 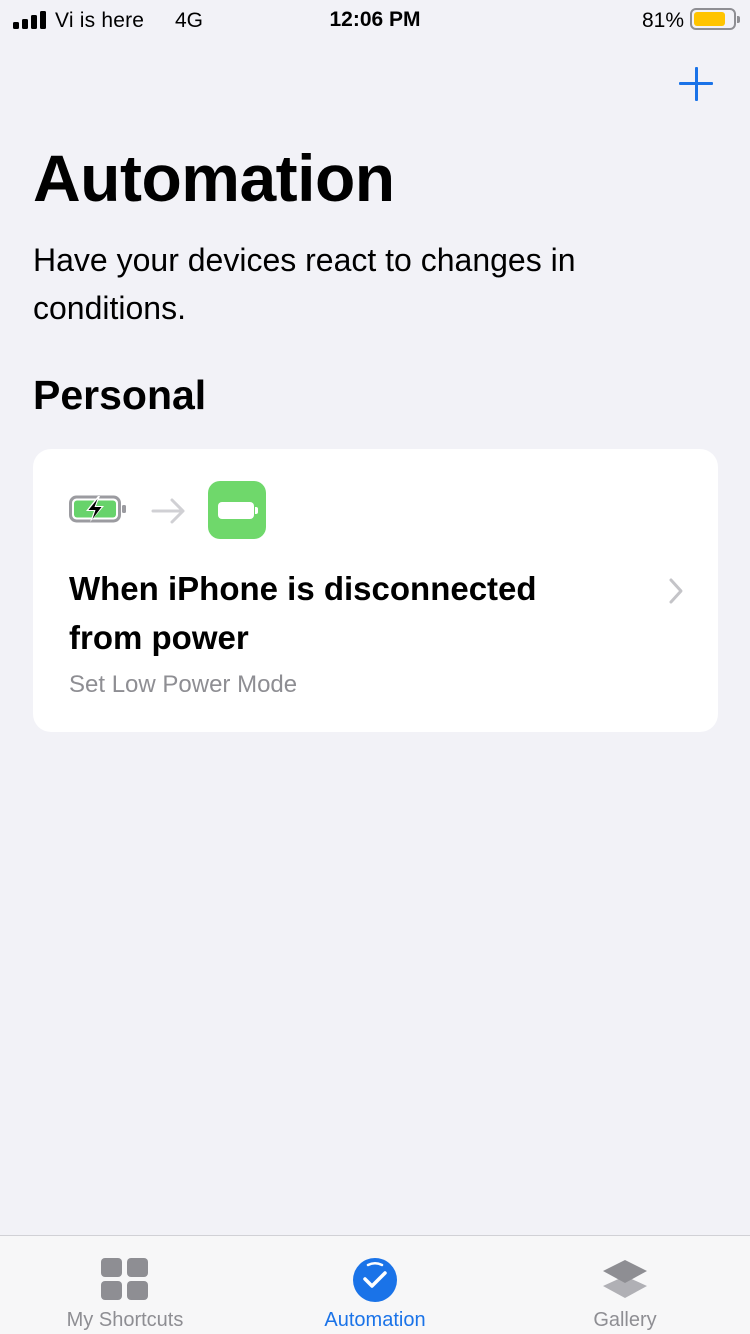 What do you see at coordinates (97, 509) in the screenshot?
I see `battery-charging-icon` at bounding box center [97, 509].